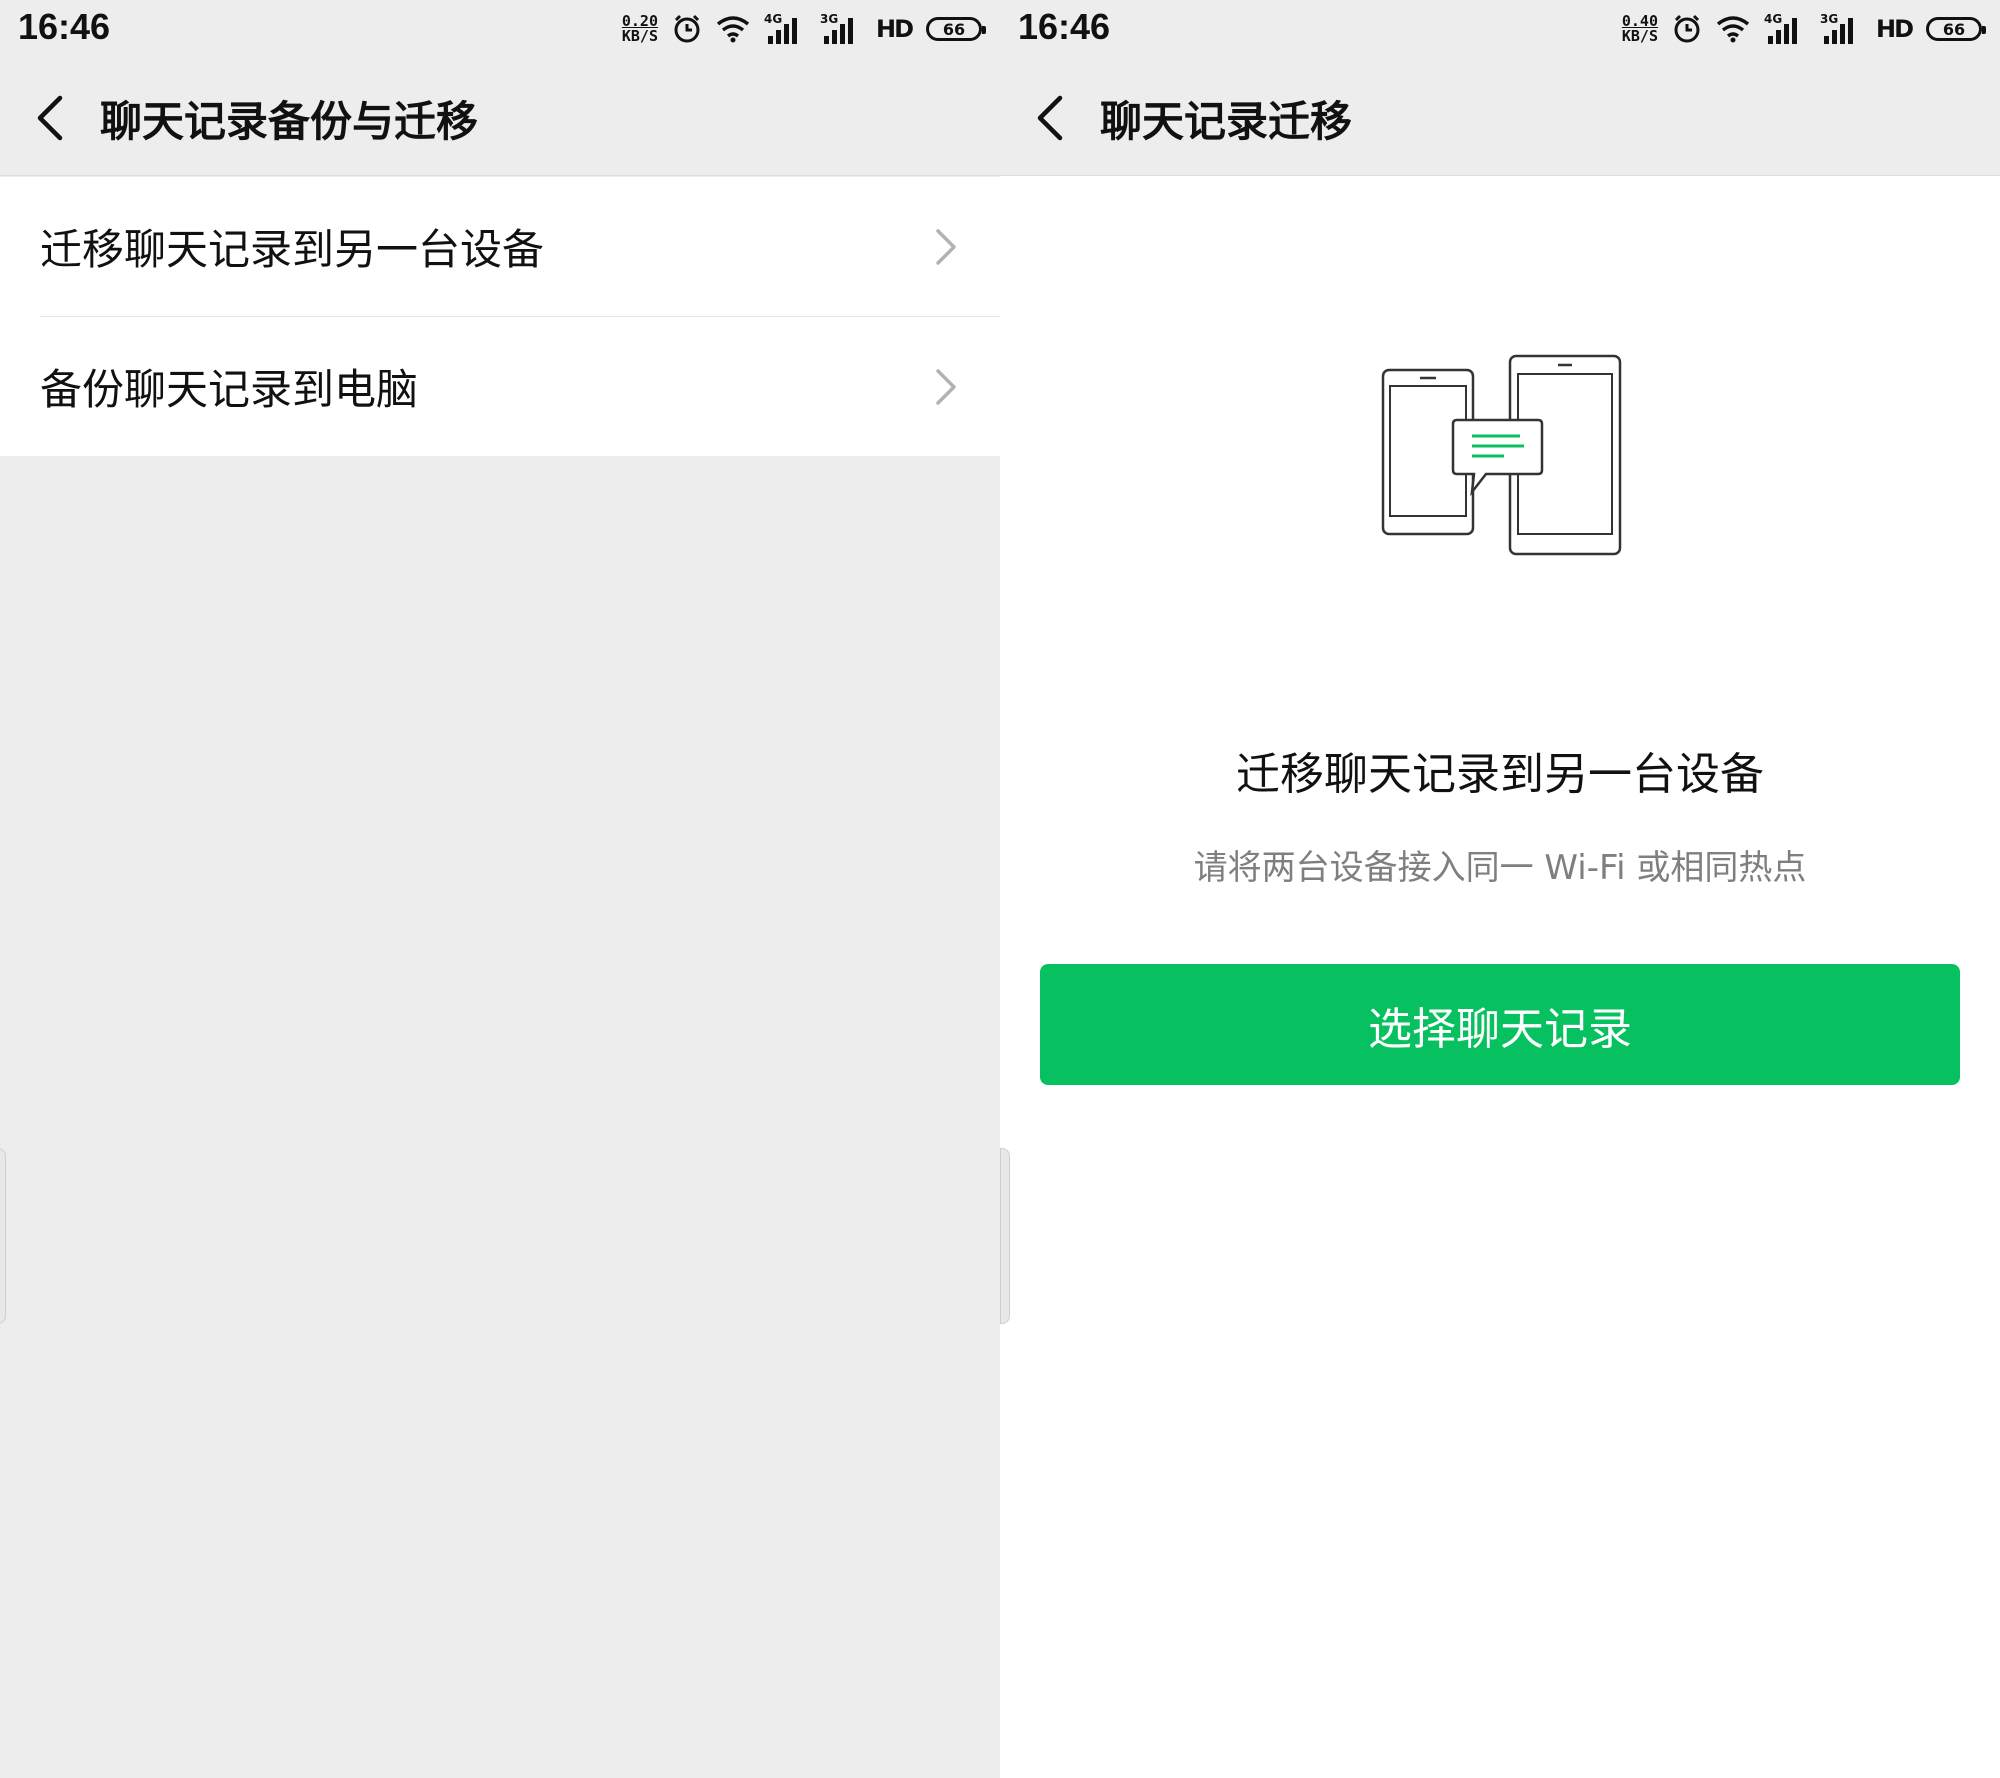 Image resolution: width=2000 pixels, height=1778 pixels. Describe the element at coordinates (229, 389) in the screenshot. I see `list-item-label: 备份聊天记录到电脑` at that location.